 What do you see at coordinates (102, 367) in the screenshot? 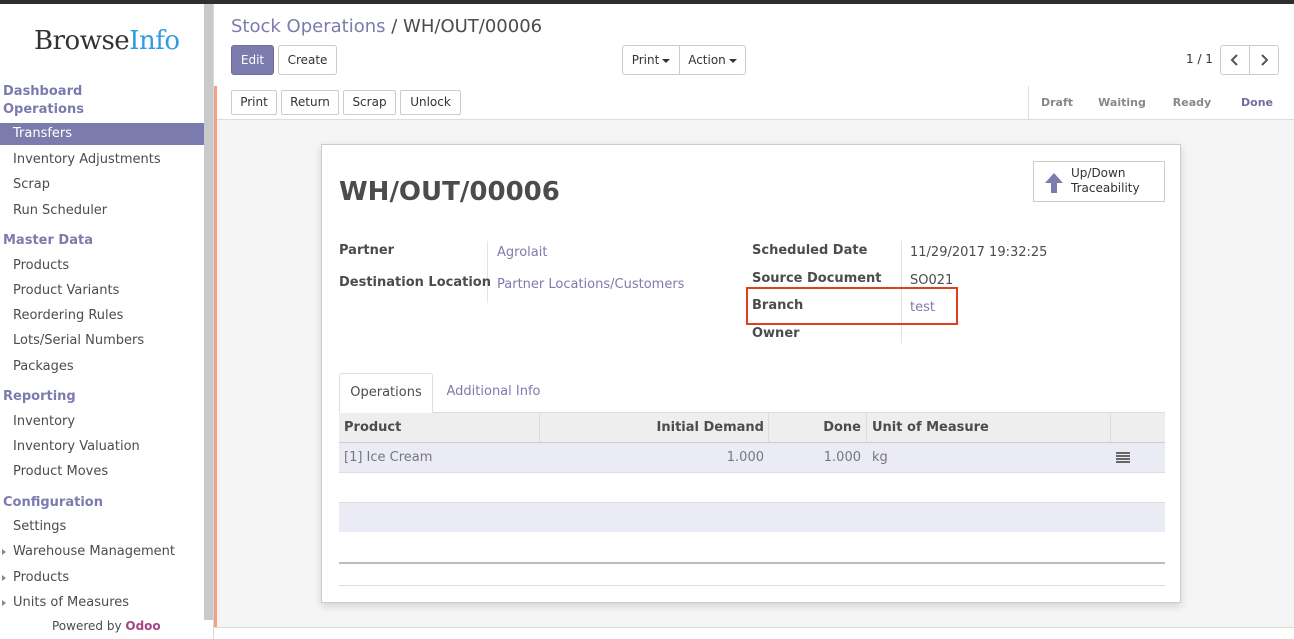
I see `sidebar-item-packages: Packages` at bounding box center [102, 367].